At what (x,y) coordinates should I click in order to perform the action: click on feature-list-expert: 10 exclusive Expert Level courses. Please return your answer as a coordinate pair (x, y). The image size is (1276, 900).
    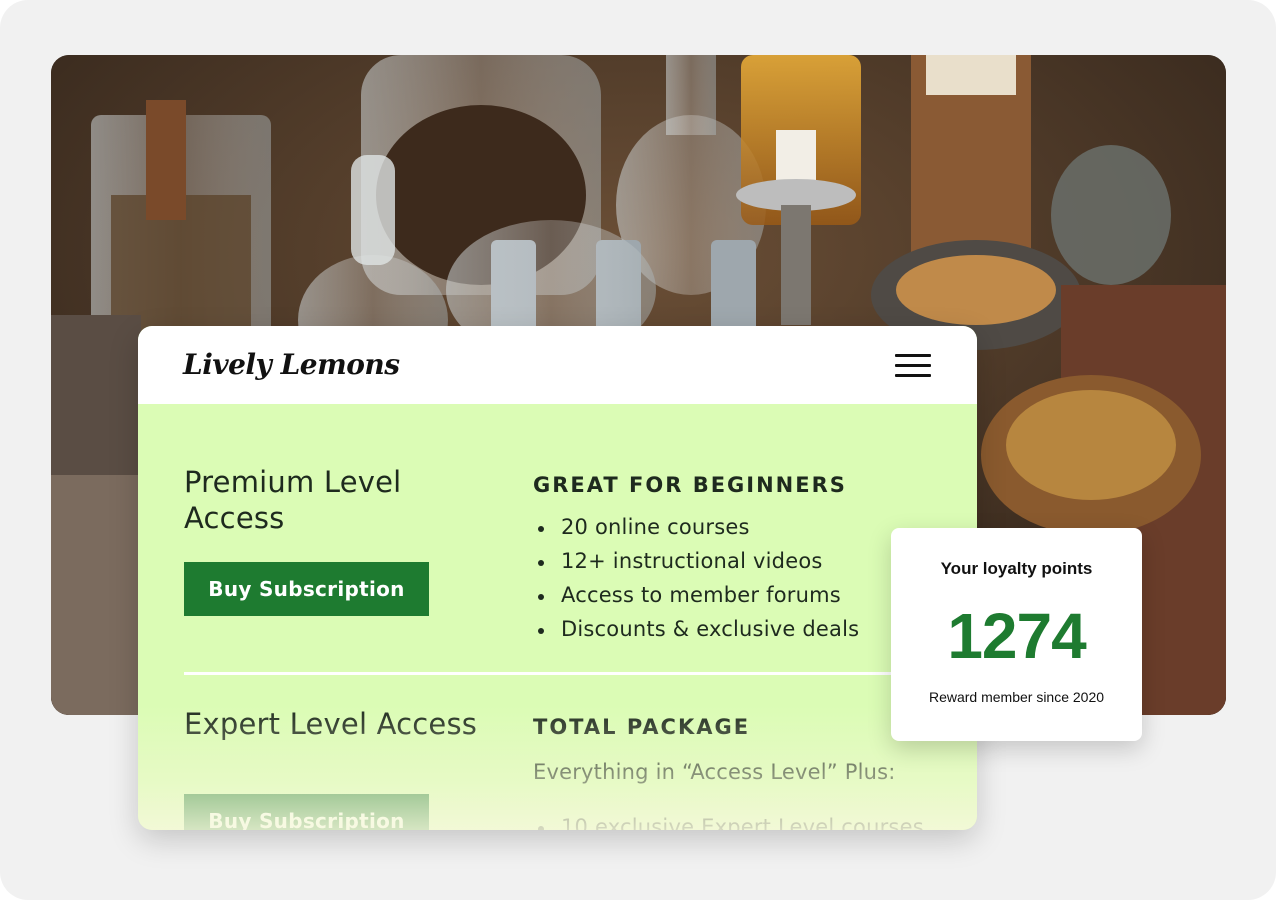
    Looking at the image, I should click on (745, 821).